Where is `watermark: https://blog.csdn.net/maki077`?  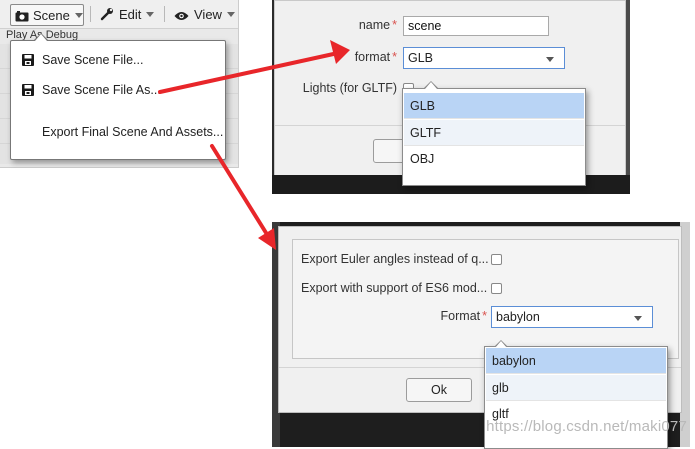 watermark: https://blog.csdn.net/maki077 is located at coordinates (586, 426).